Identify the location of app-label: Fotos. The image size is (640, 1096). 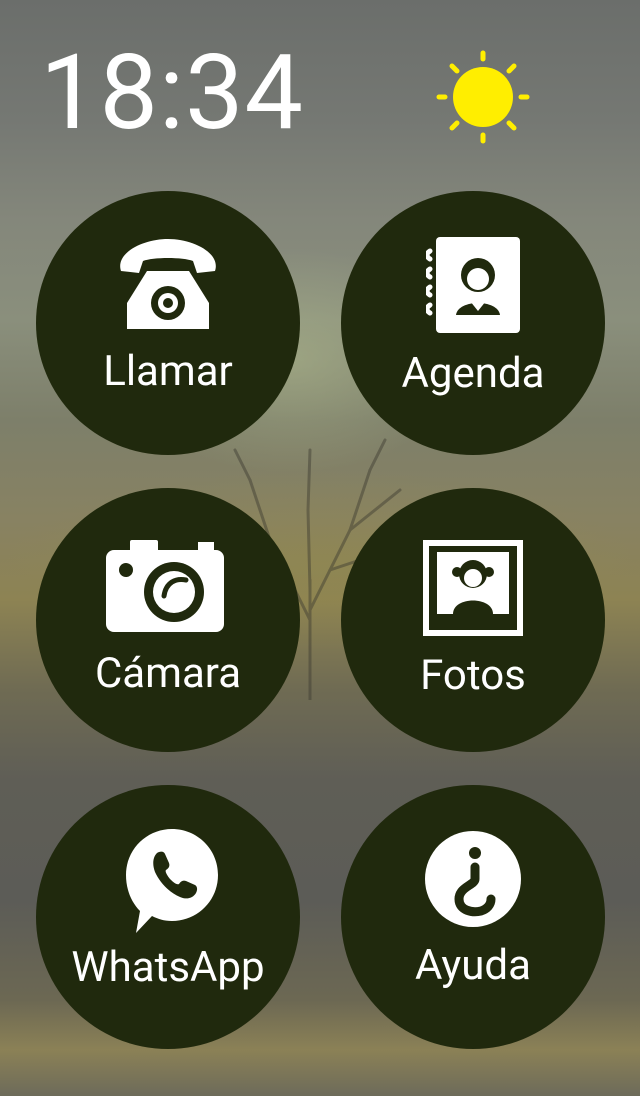
(473, 675).